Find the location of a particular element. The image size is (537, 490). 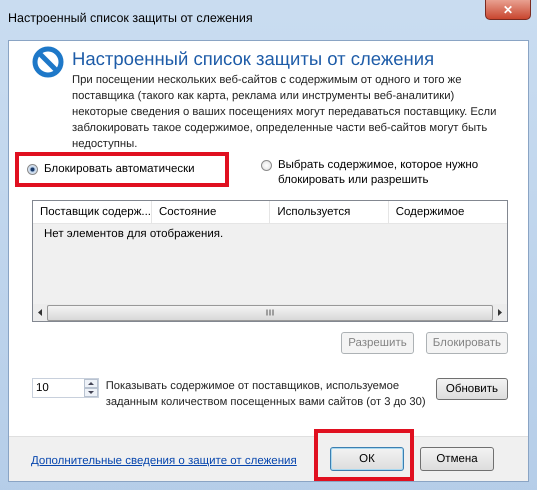

description-text: При посещении нескольких веб-сайтов с содержимым от одного и того же поставщика (такого как карта, реклама или инструменты веб-аналитики) некоторые сведения о ваших посещениях могут передаваться поставщику. Если заблокировать такое содержимое, определенные части веб-сайтов могут быть недоступны. is located at coordinates (285, 112).